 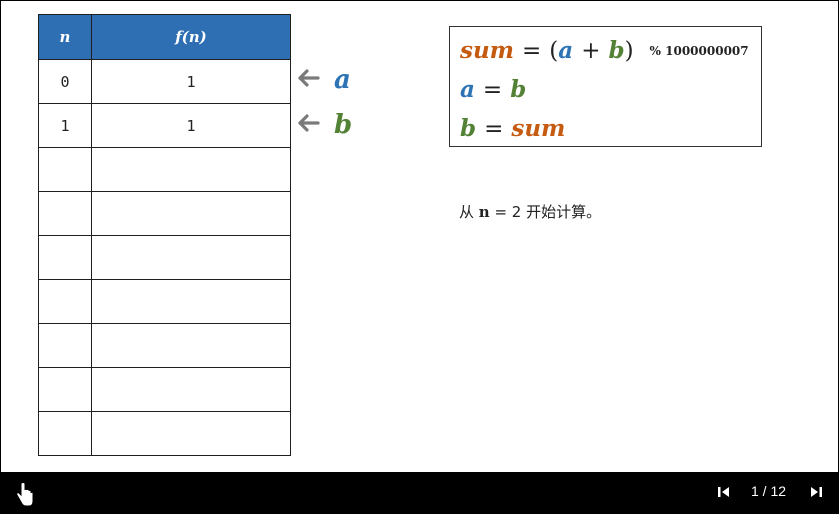 I want to click on formula-rparen: ), so click(x=629, y=50).